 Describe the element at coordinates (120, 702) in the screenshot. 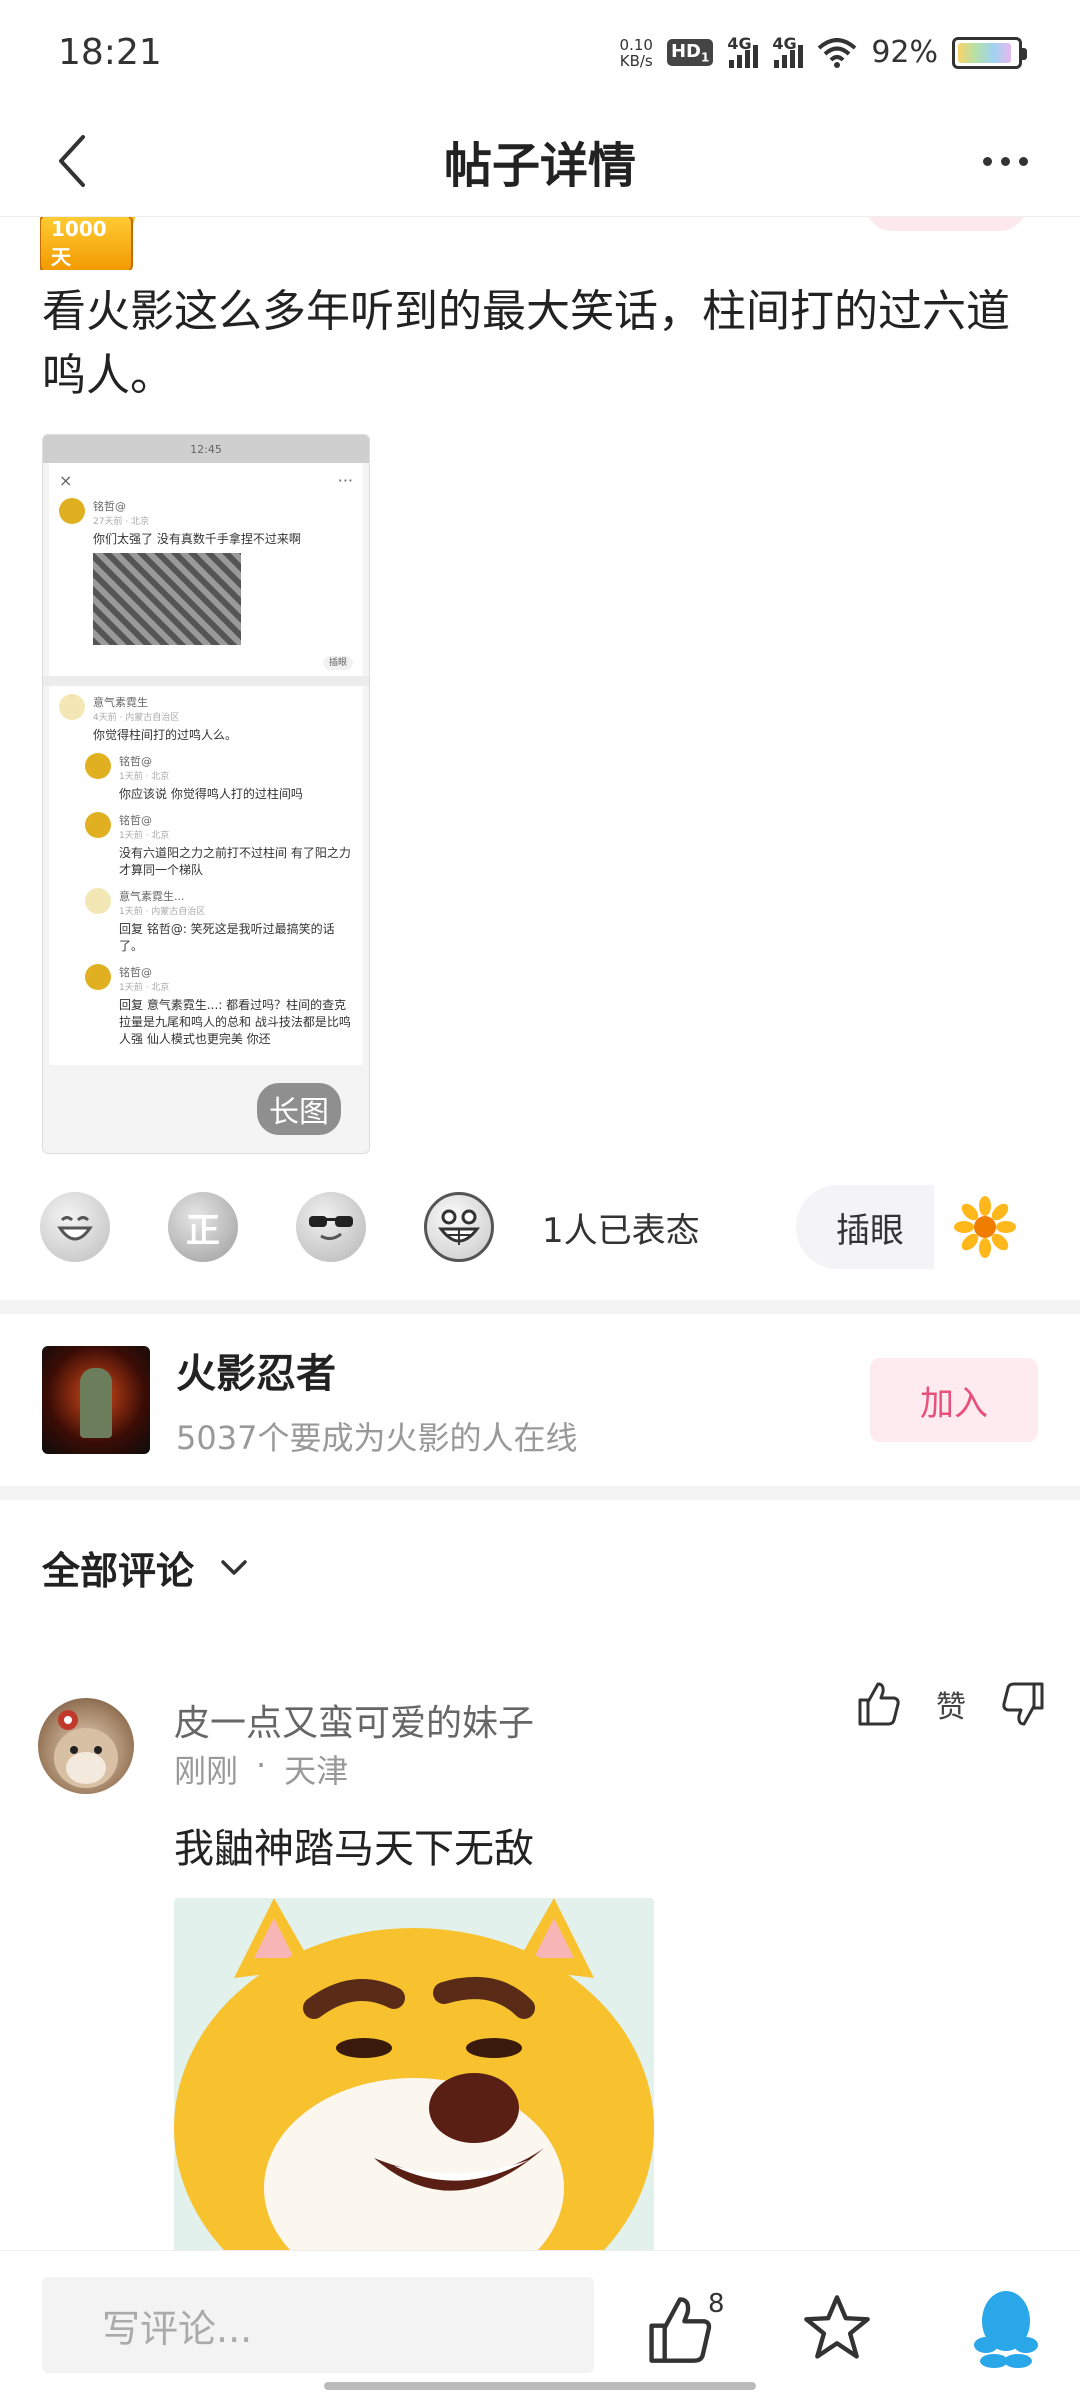

I see `screenshot-name: 意气素霓生` at that location.